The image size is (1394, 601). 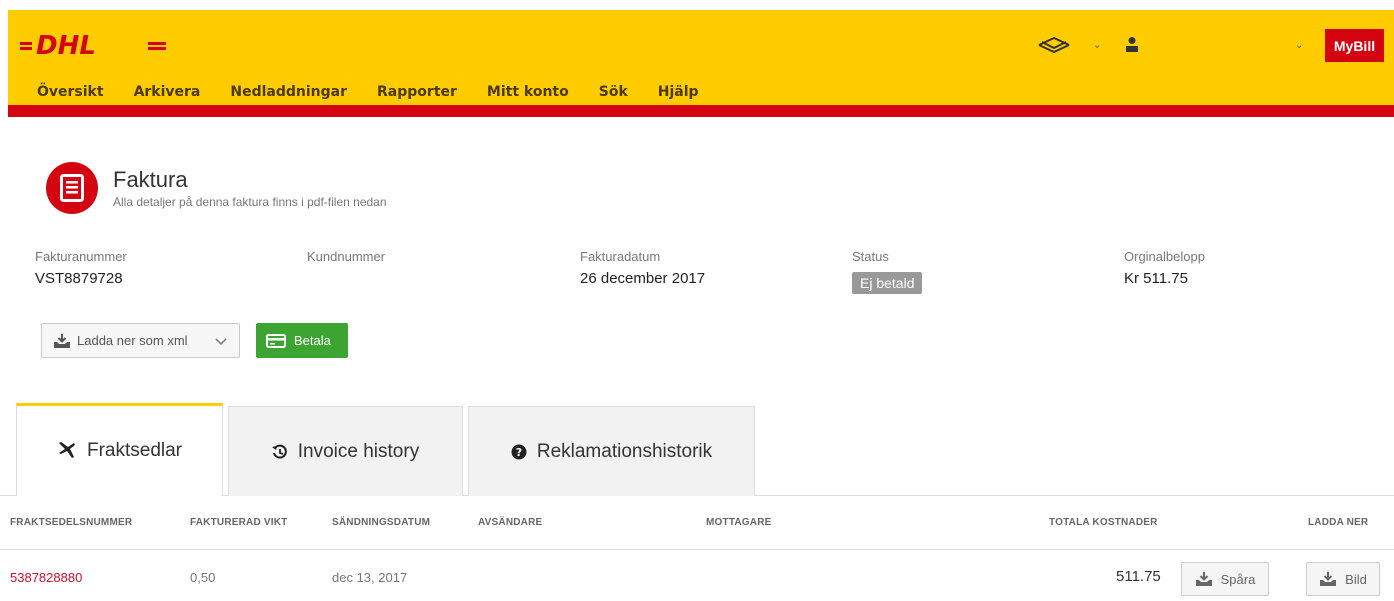 I want to click on track-button: Spåra, so click(x=1225, y=579).